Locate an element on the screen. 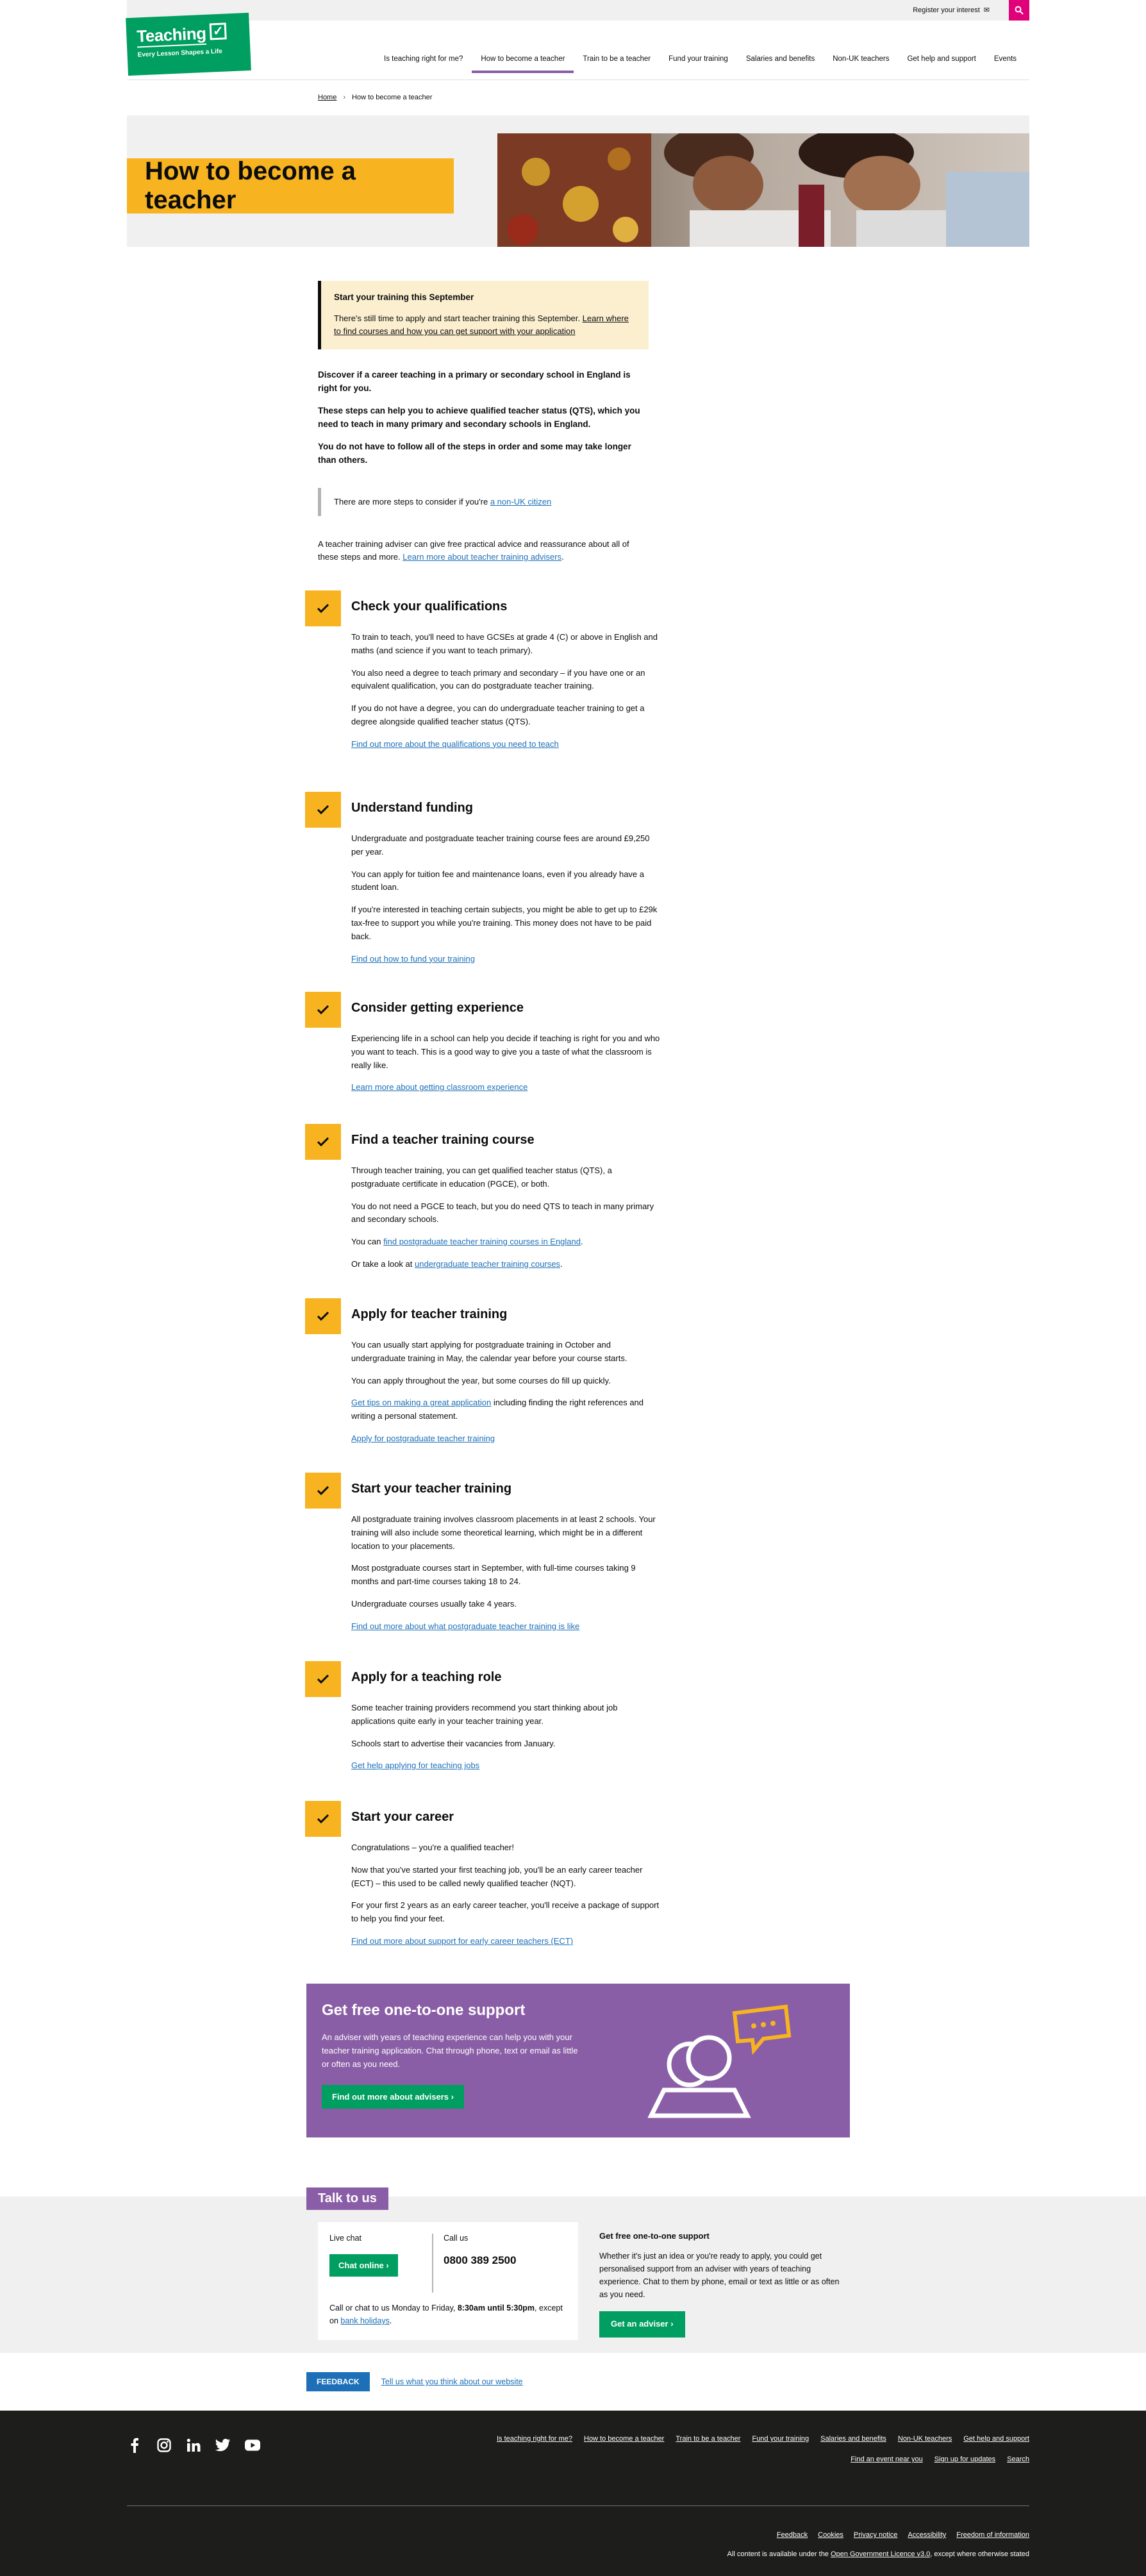 This screenshot has height=2576, width=1146. step-title: Check your qualifications is located at coordinates (429, 606).